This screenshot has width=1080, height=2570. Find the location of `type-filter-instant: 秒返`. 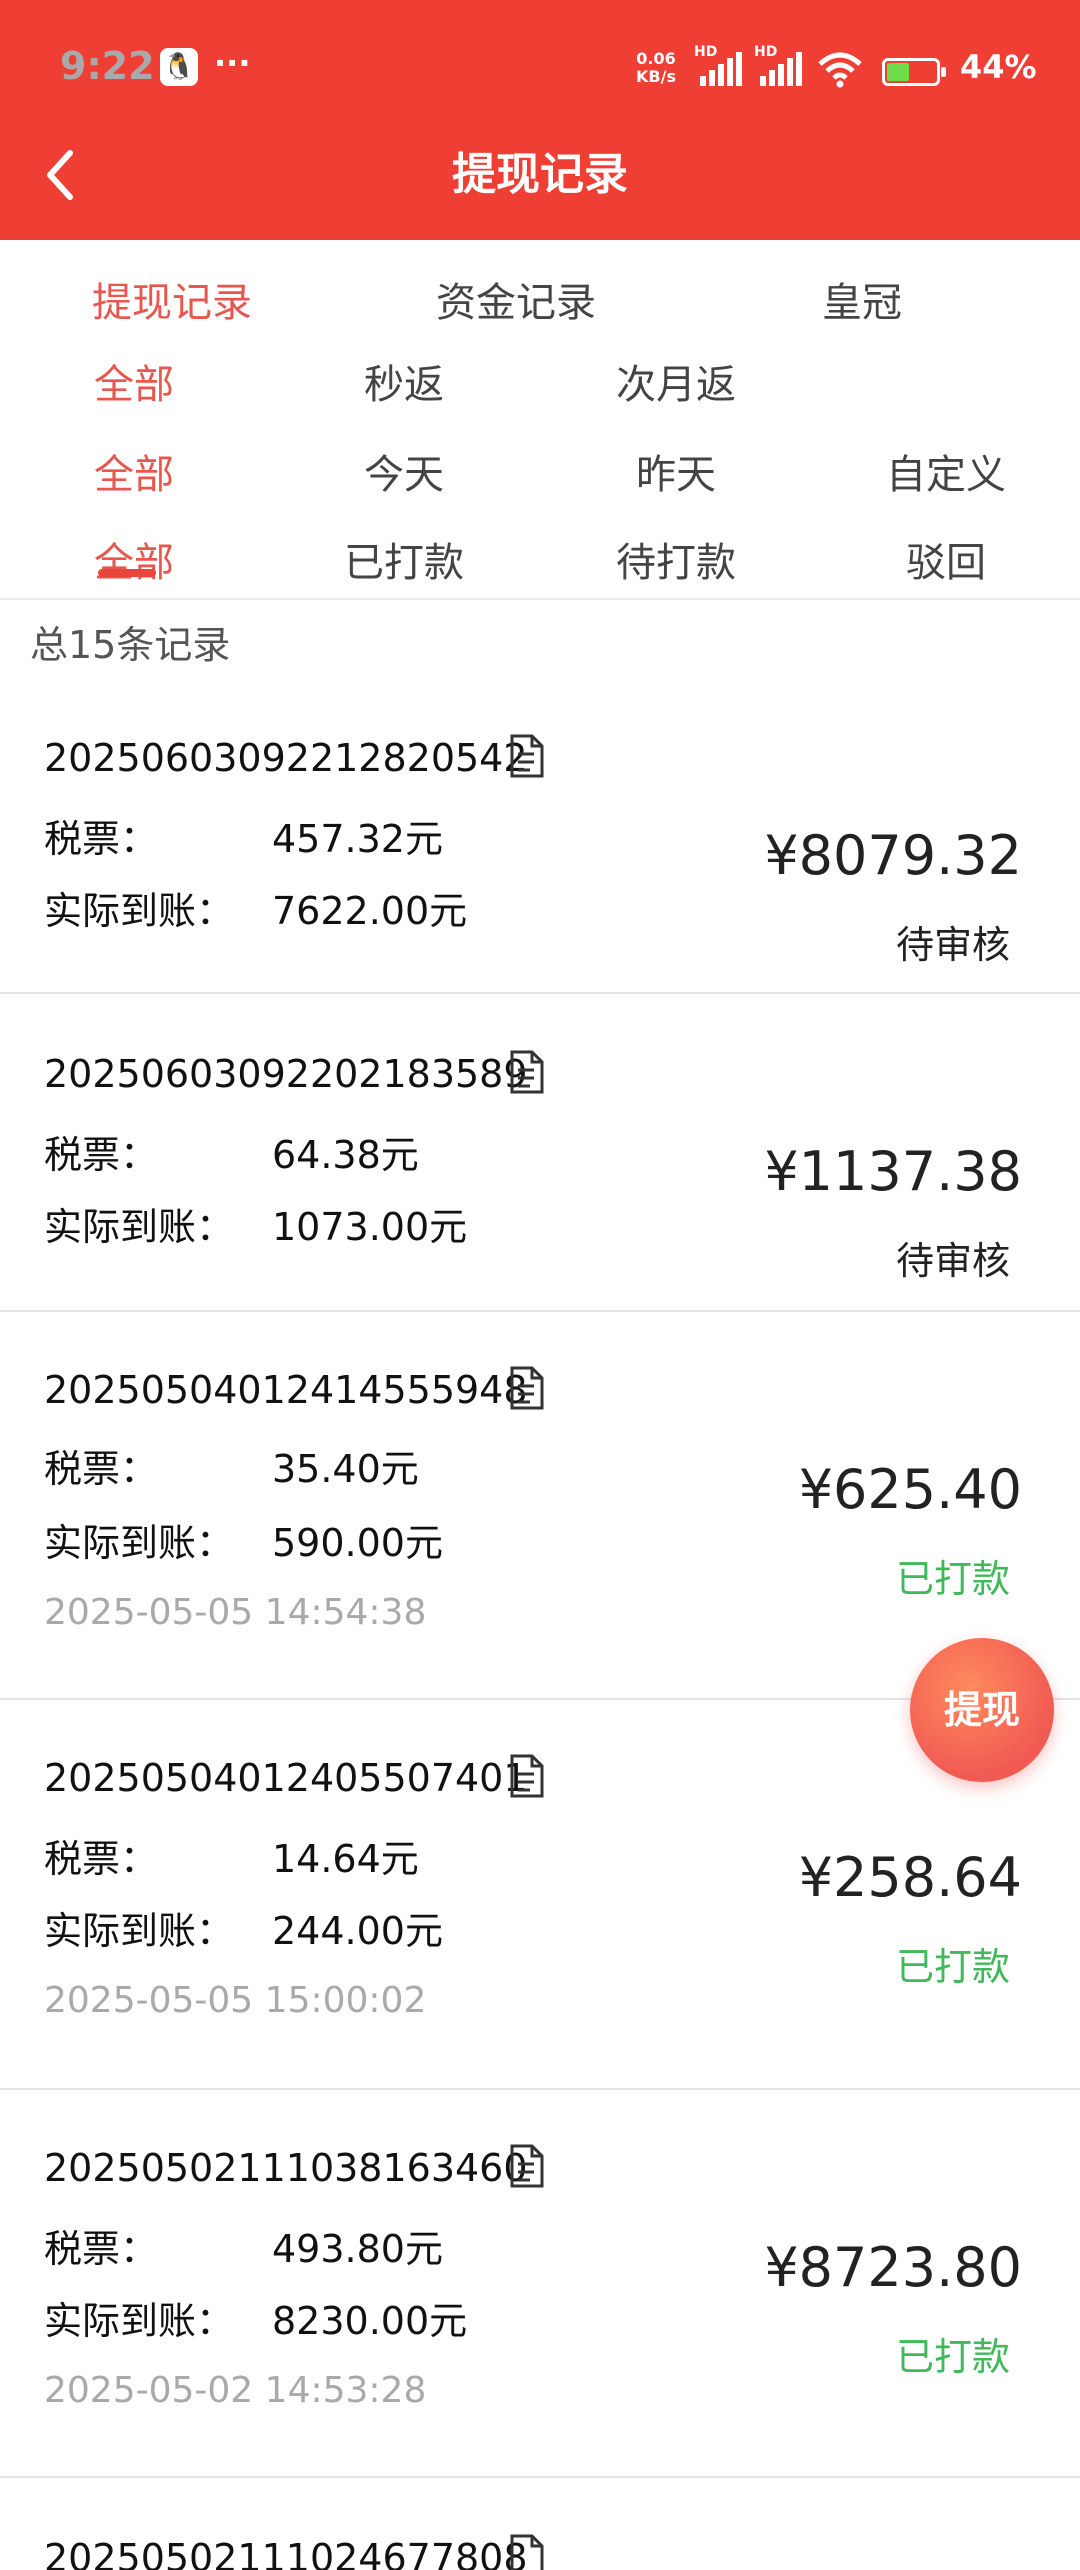

type-filter-instant: 秒返 is located at coordinates (404, 381).